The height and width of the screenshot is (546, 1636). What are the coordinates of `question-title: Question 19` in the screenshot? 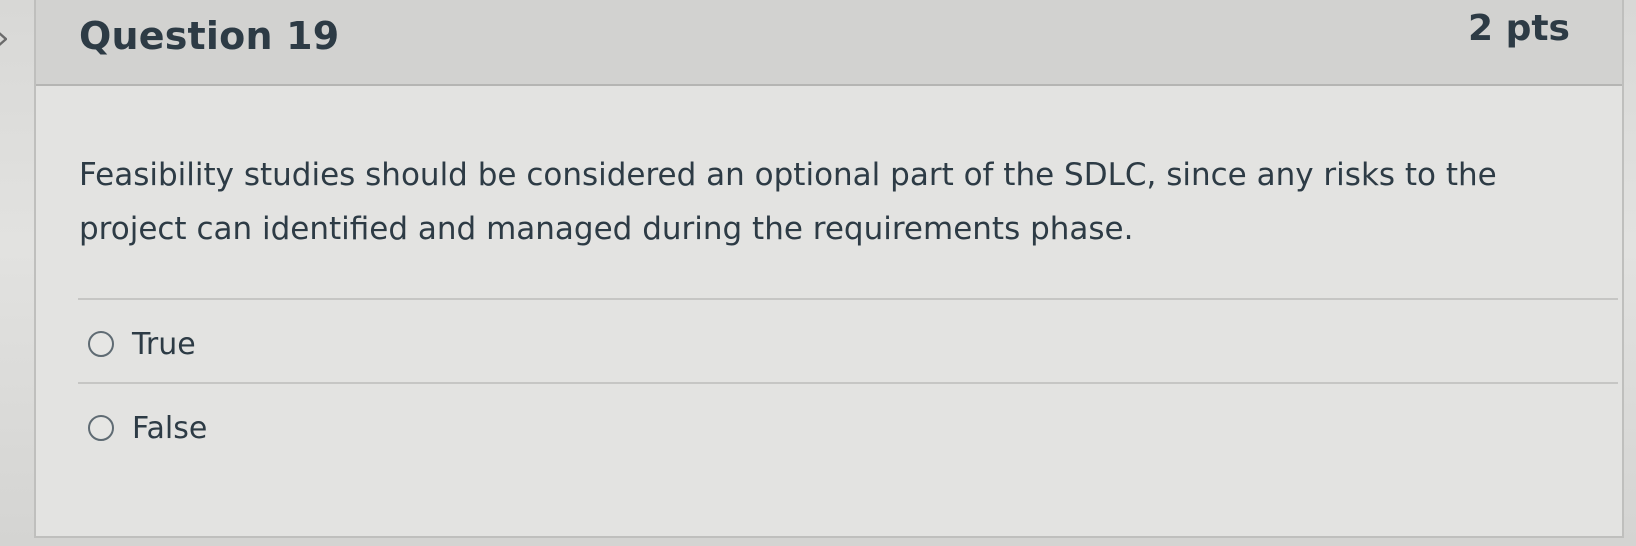 It's located at (209, 36).